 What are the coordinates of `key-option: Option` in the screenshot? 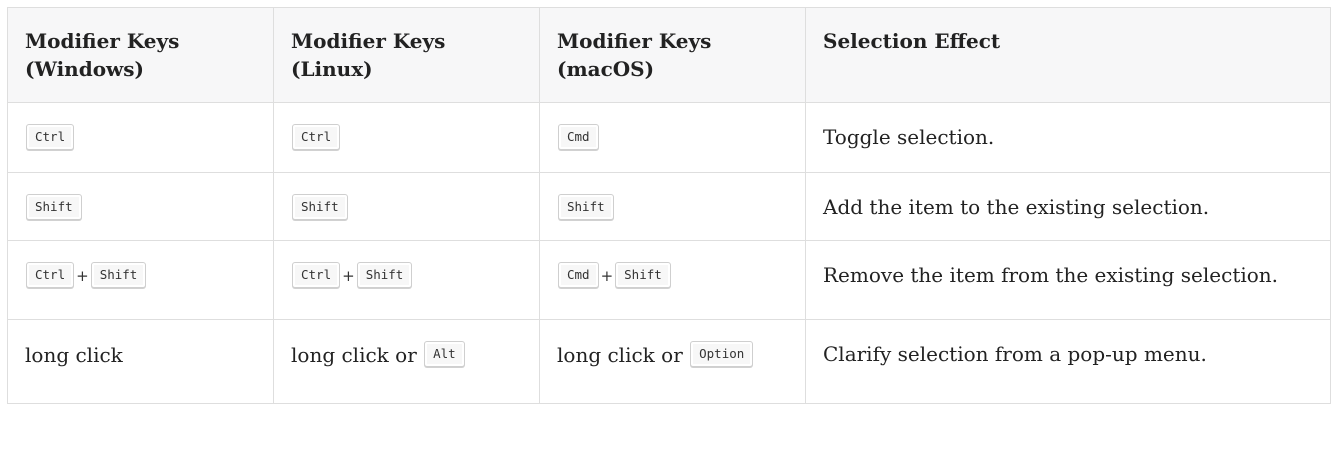 It's located at (722, 353).